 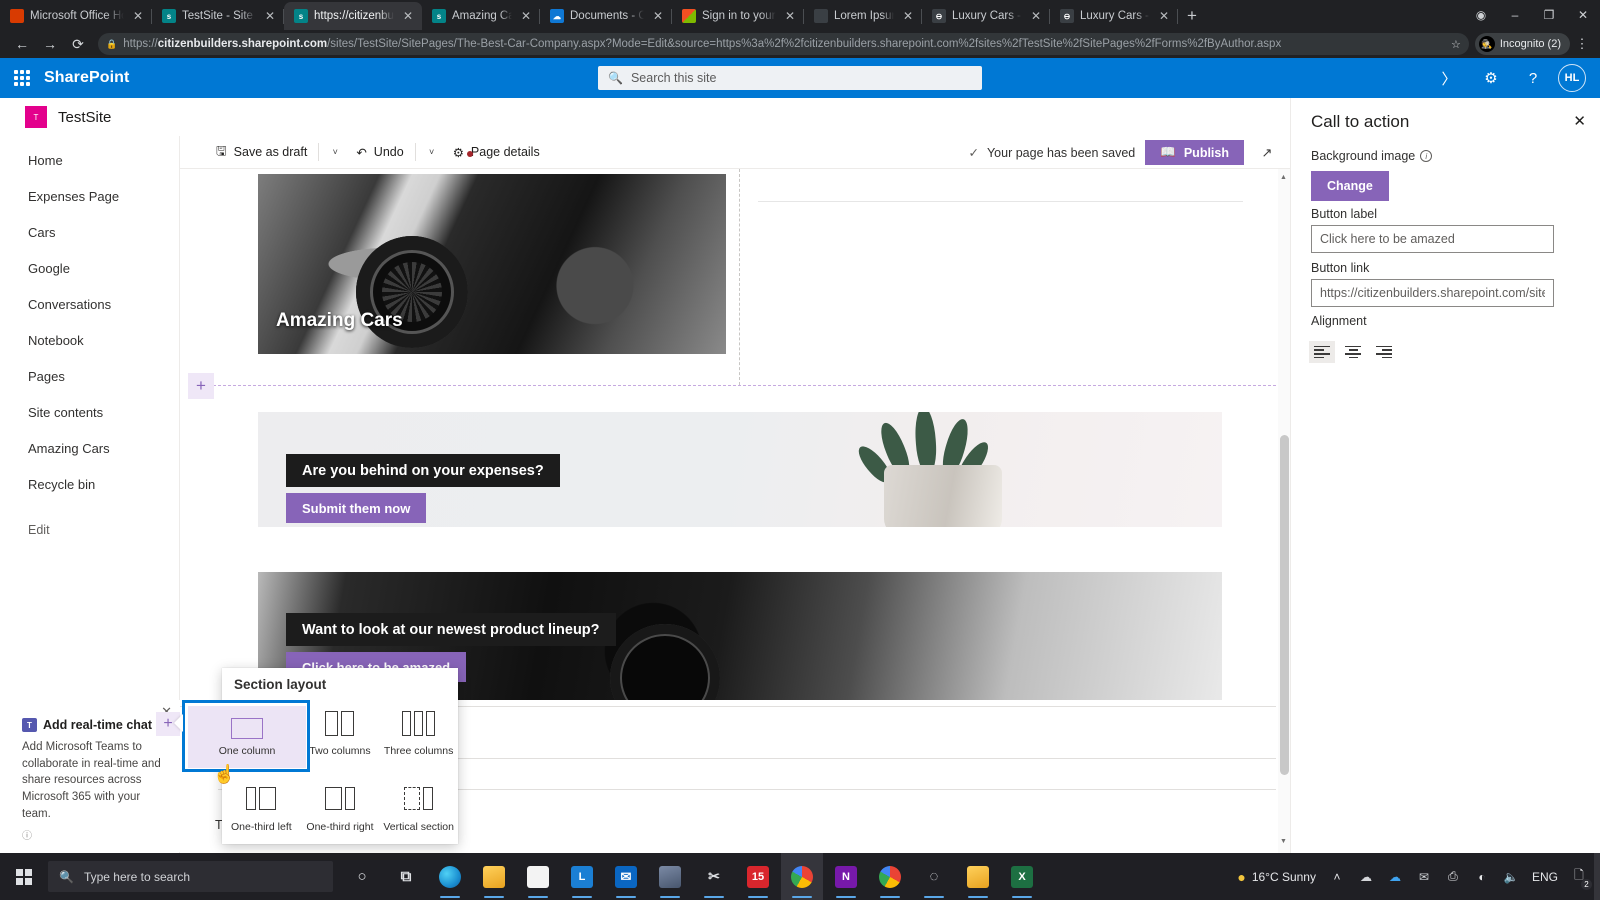 I want to click on megaphone-icon: 〉, so click(x=1449, y=78).